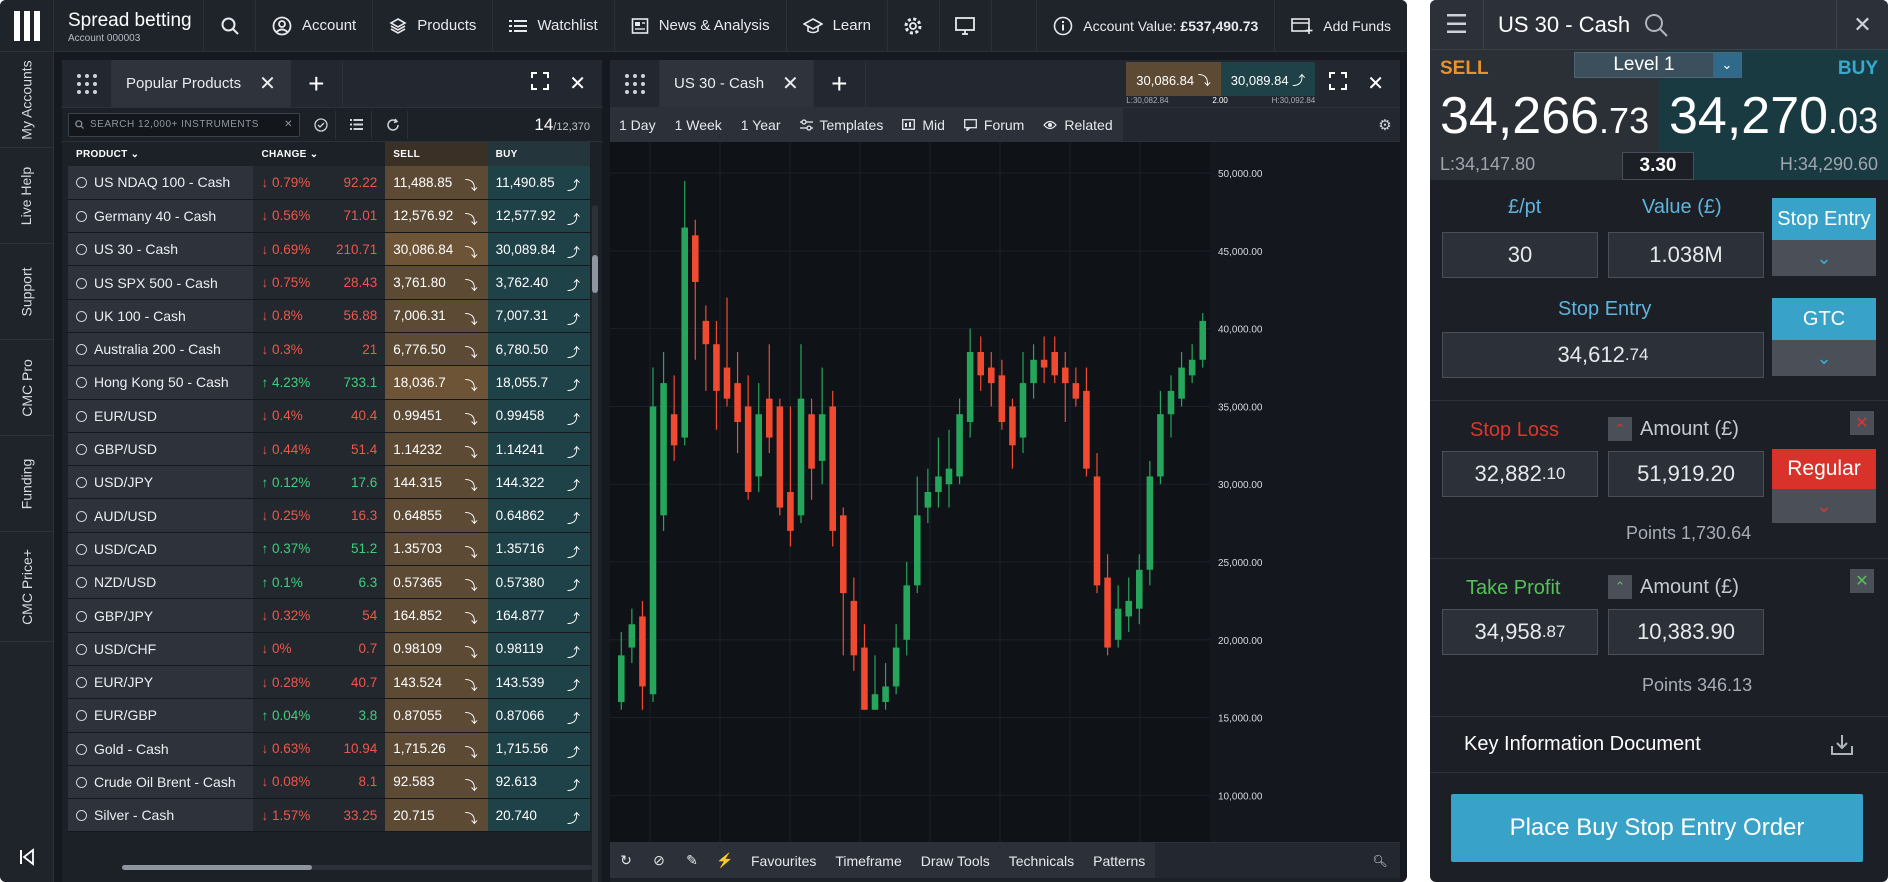  I want to click on level-select: Level 1 ⌄, so click(1658, 65).